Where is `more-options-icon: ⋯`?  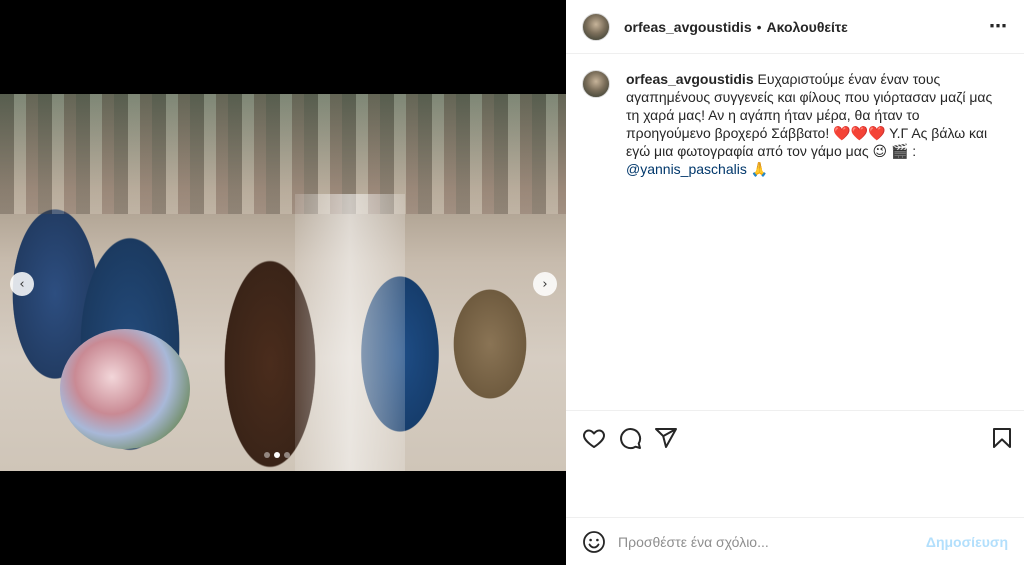
more-options-icon: ⋯ is located at coordinates (998, 26).